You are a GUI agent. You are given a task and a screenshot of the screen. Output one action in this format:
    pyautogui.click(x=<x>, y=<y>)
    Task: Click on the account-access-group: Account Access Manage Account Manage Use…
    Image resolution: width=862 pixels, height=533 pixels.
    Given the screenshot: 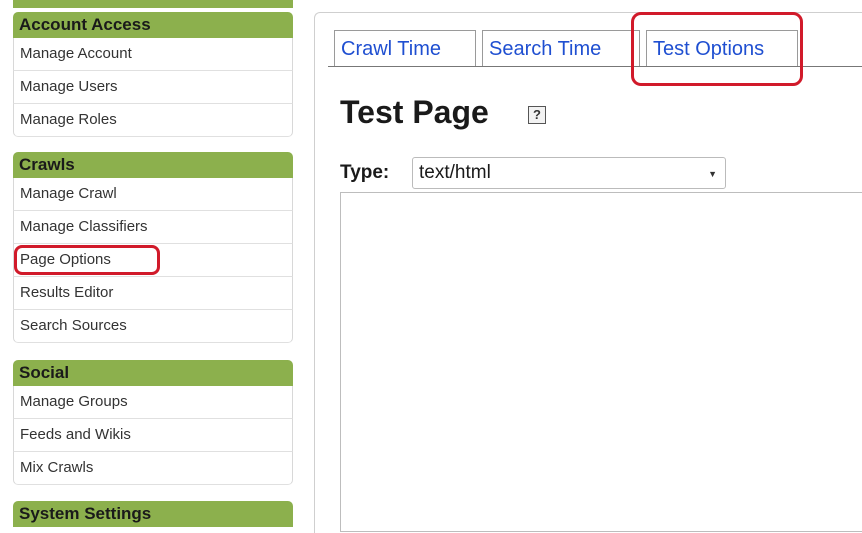 What is the action you would take?
    pyautogui.click(x=153, y=74)
    